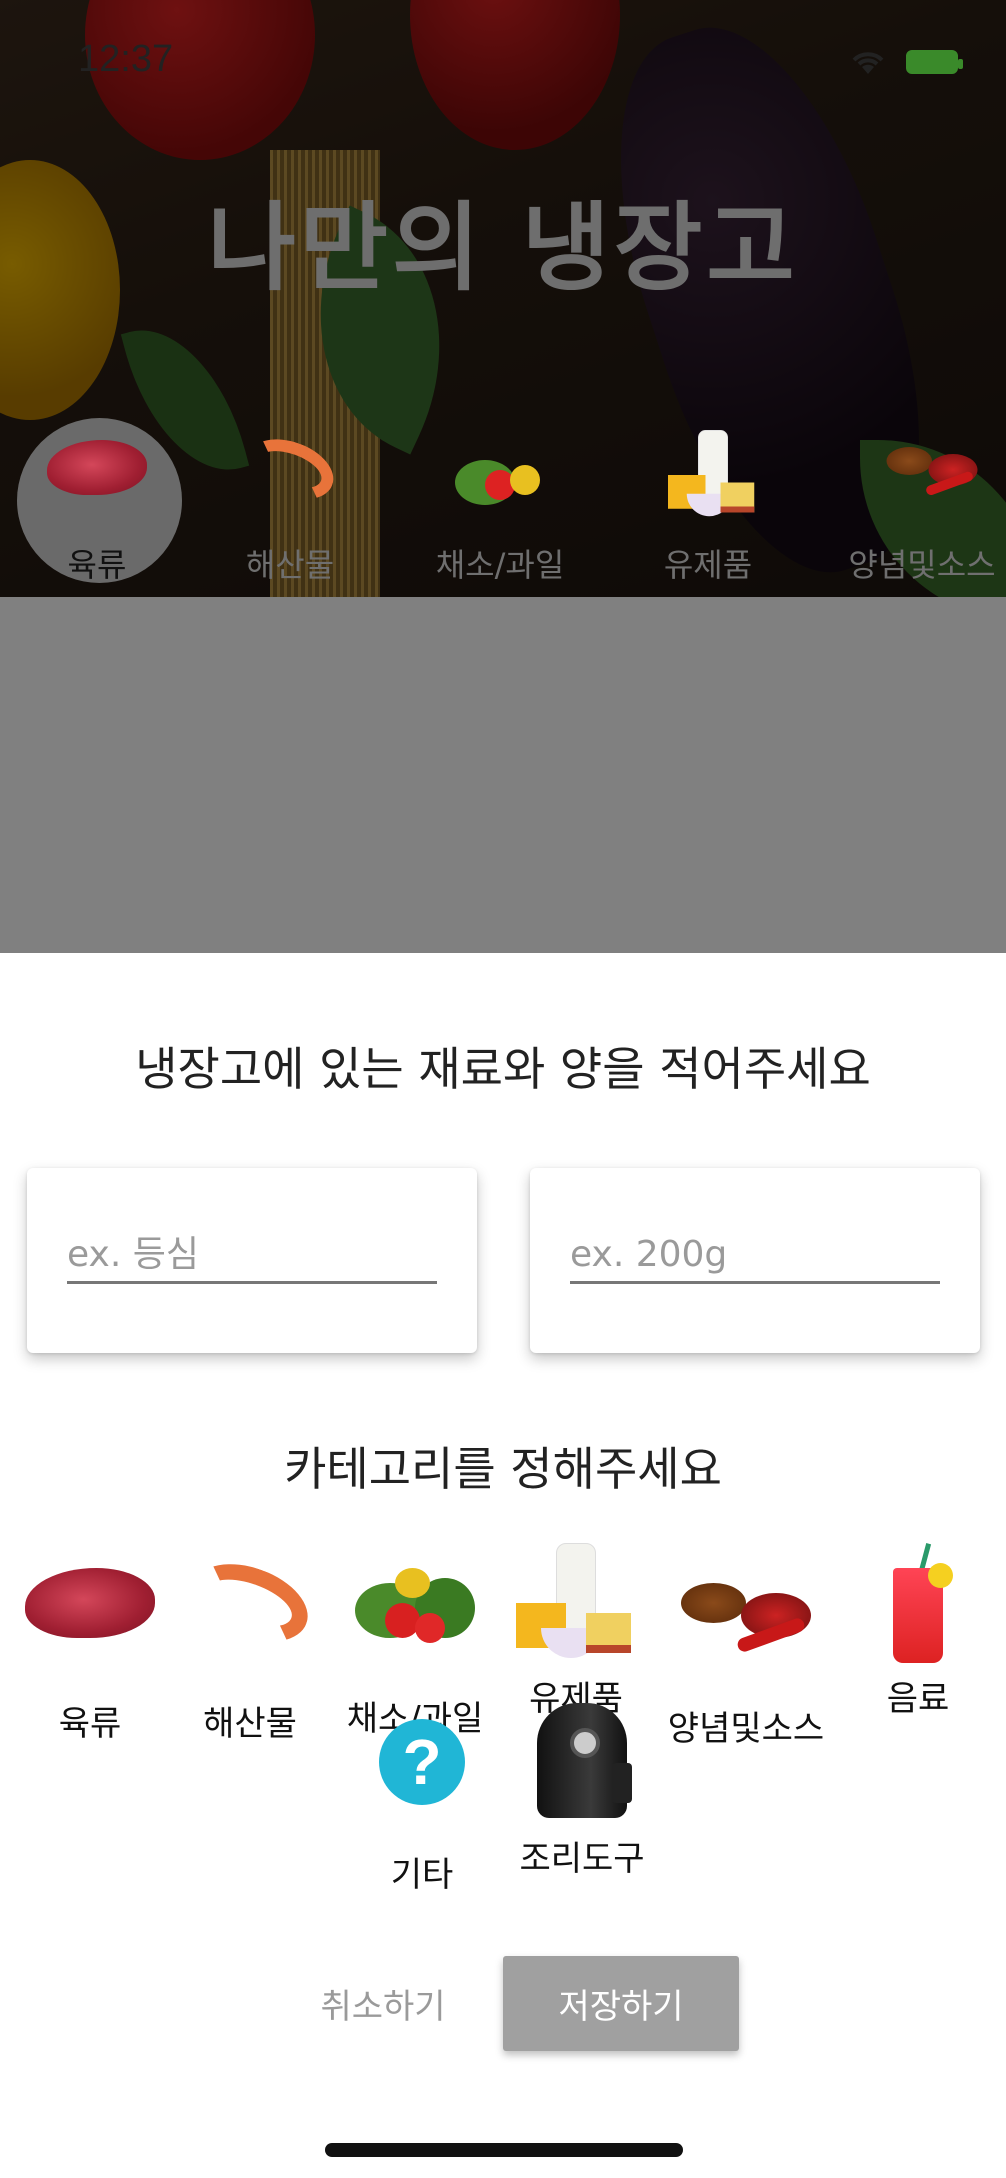 The image size is (1006, 2178). I want to click on tab-seafood: 해산물, so click(290, 500).